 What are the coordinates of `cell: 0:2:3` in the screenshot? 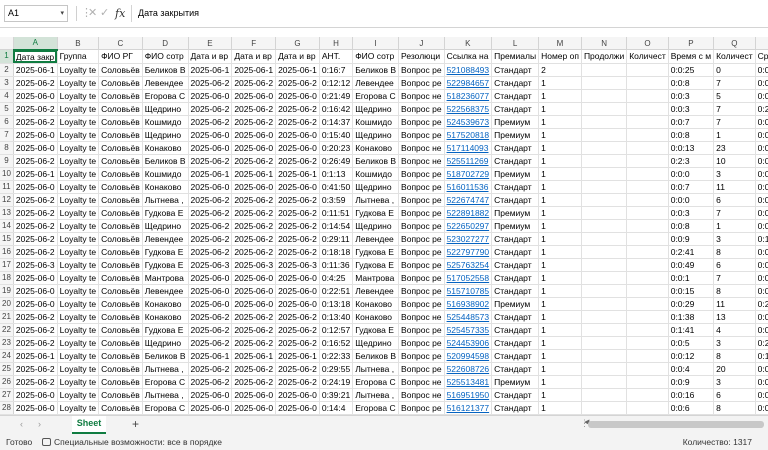 It's located at (691, 161).